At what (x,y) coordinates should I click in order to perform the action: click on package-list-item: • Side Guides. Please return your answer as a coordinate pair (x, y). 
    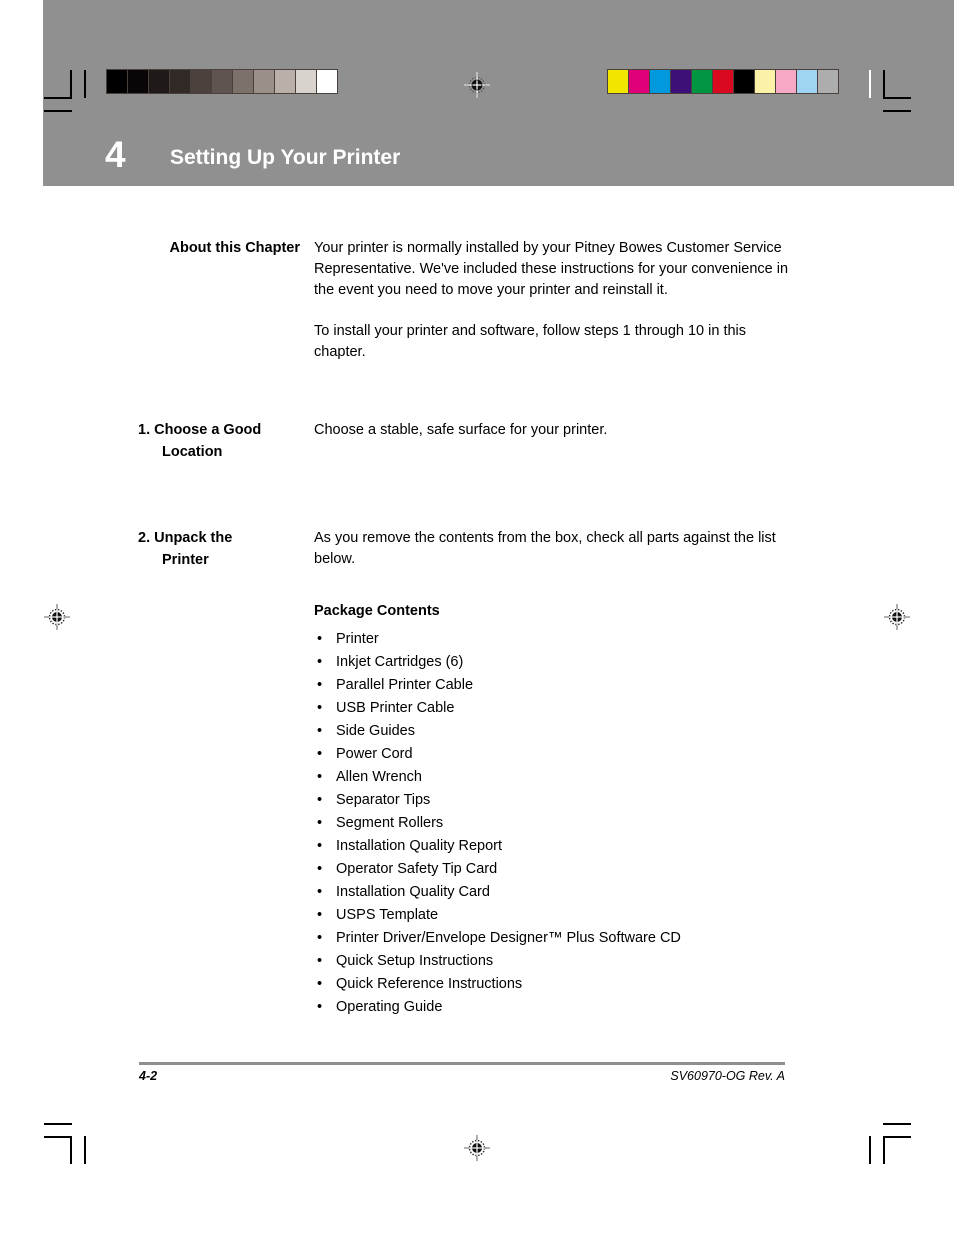
    Looking at the image, I should click on (497, 731).